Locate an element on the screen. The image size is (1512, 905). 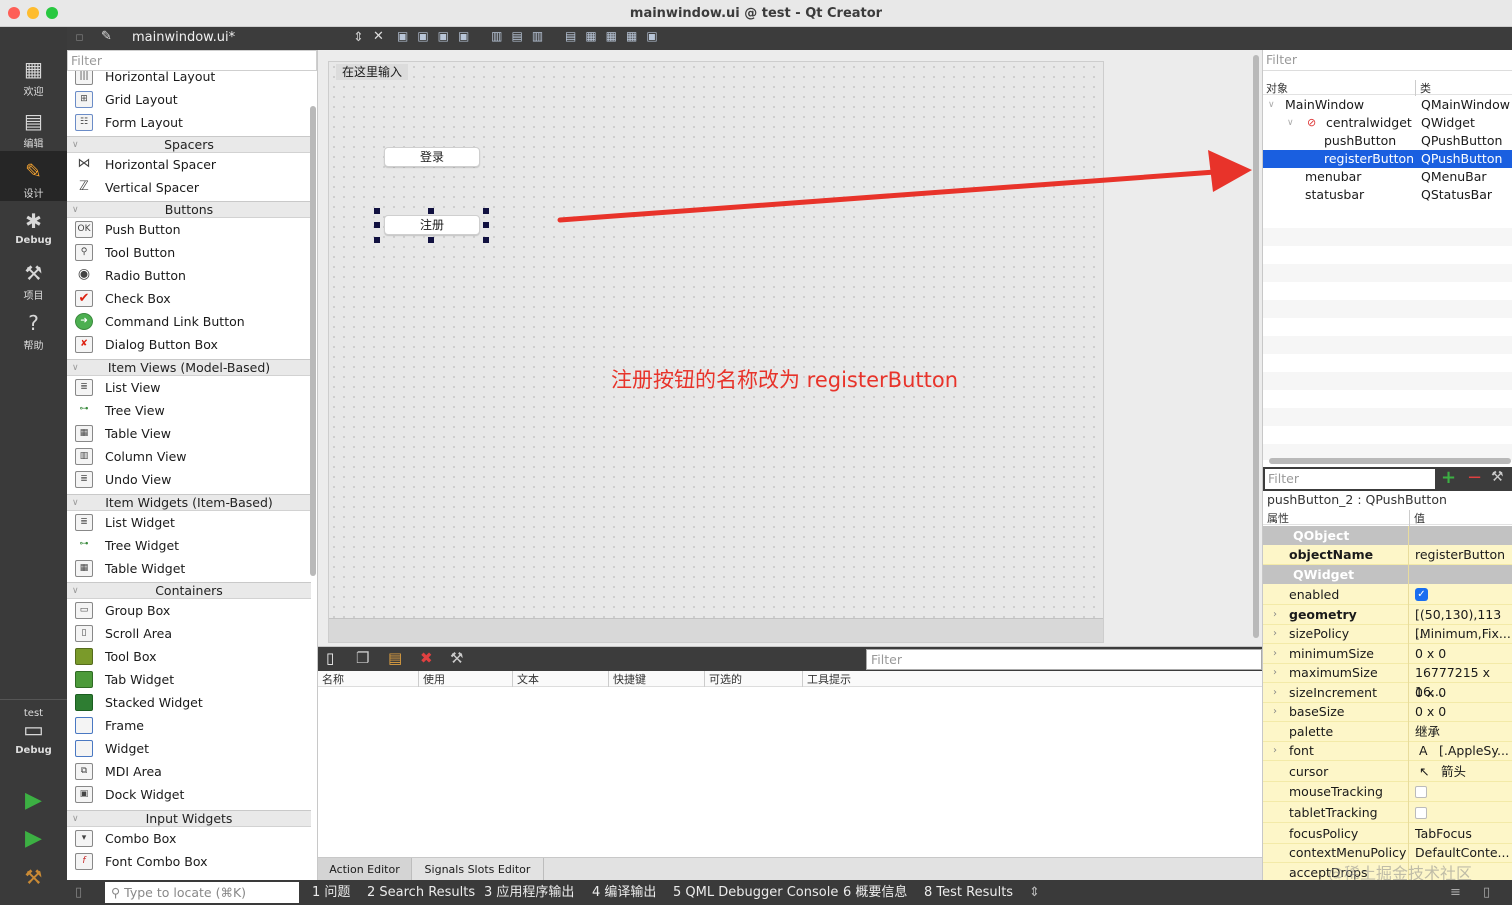
close-document-icon: ✕ is located at coordinates (378, 36).